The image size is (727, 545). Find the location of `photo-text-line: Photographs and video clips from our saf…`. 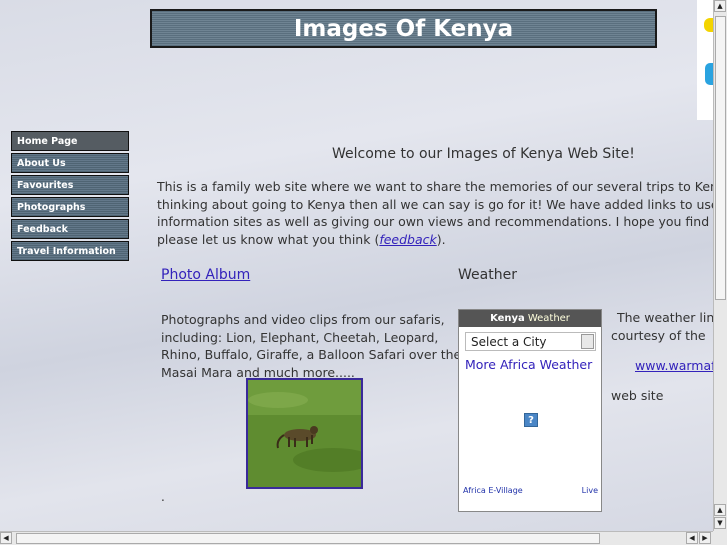

photo-text-line: Photographs and video clips from our saf… is located at coordinates (303, 319).